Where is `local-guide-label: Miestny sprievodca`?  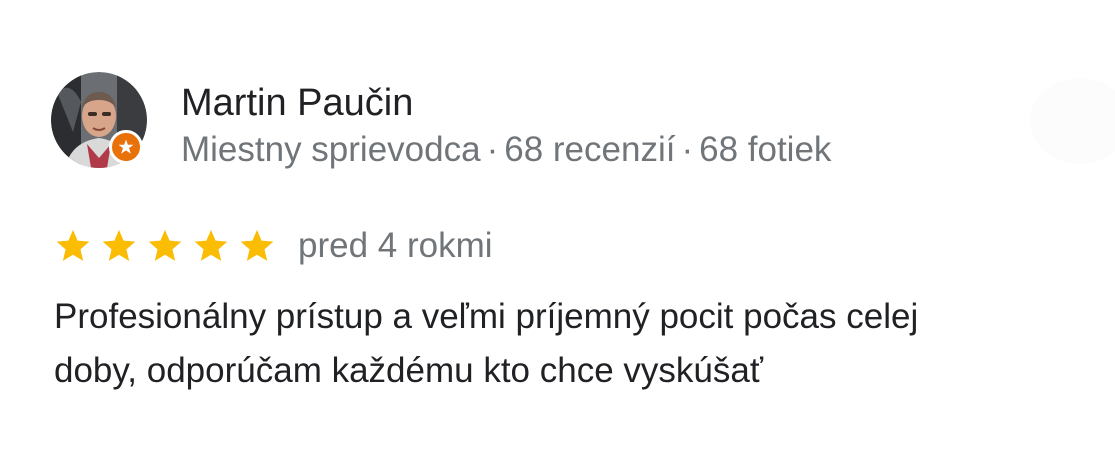
local-guide-label: Miestny sprievodca is located at coordinates (331, 149).